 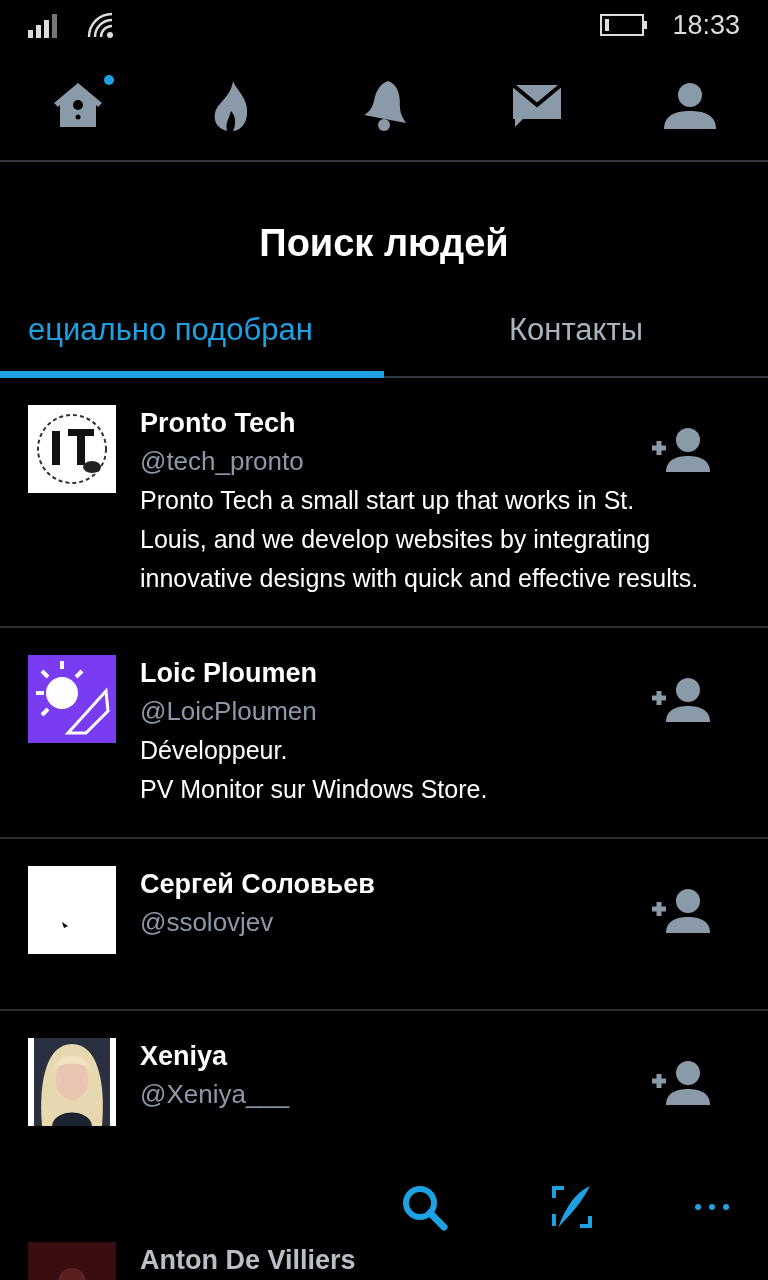 What do you see at coordinates (192, 334) in the screenshot?
I see `tab: ециально подобран` at bounding box center [192, 334].